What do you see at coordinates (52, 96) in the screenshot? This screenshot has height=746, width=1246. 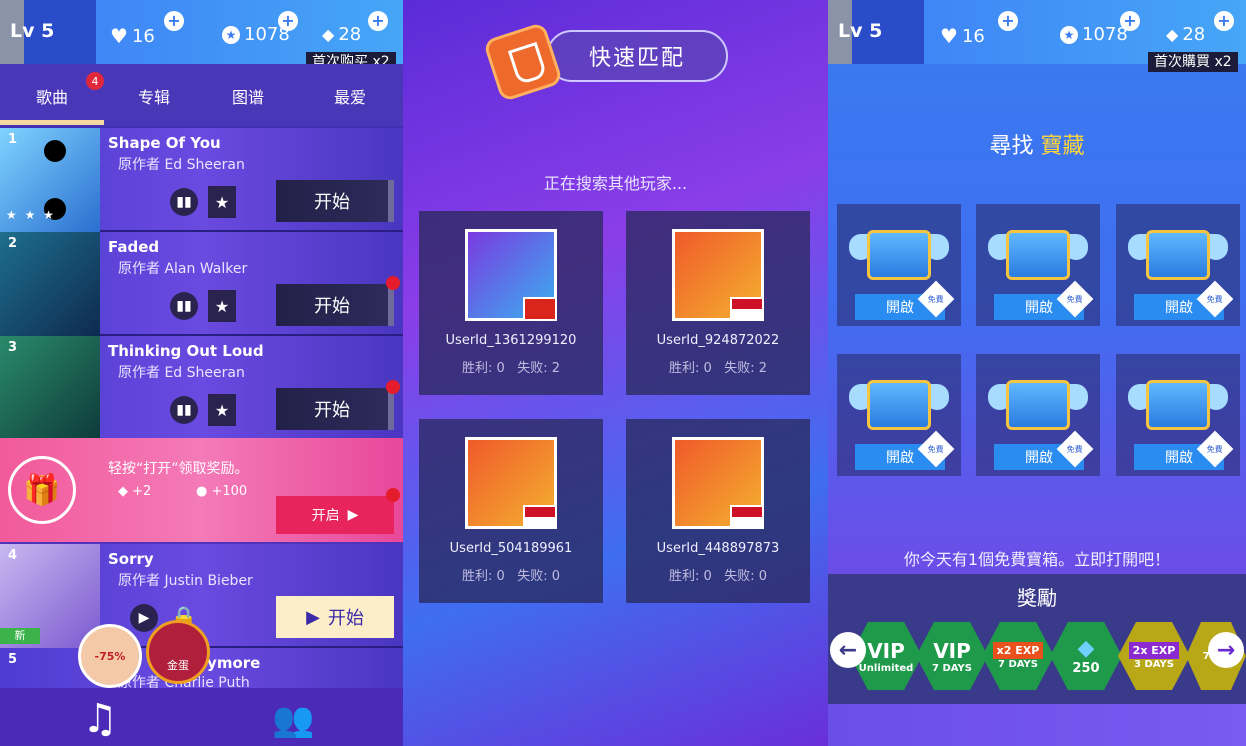 I see `tab-songs: 歌曲` at bounding box center [52, 96].